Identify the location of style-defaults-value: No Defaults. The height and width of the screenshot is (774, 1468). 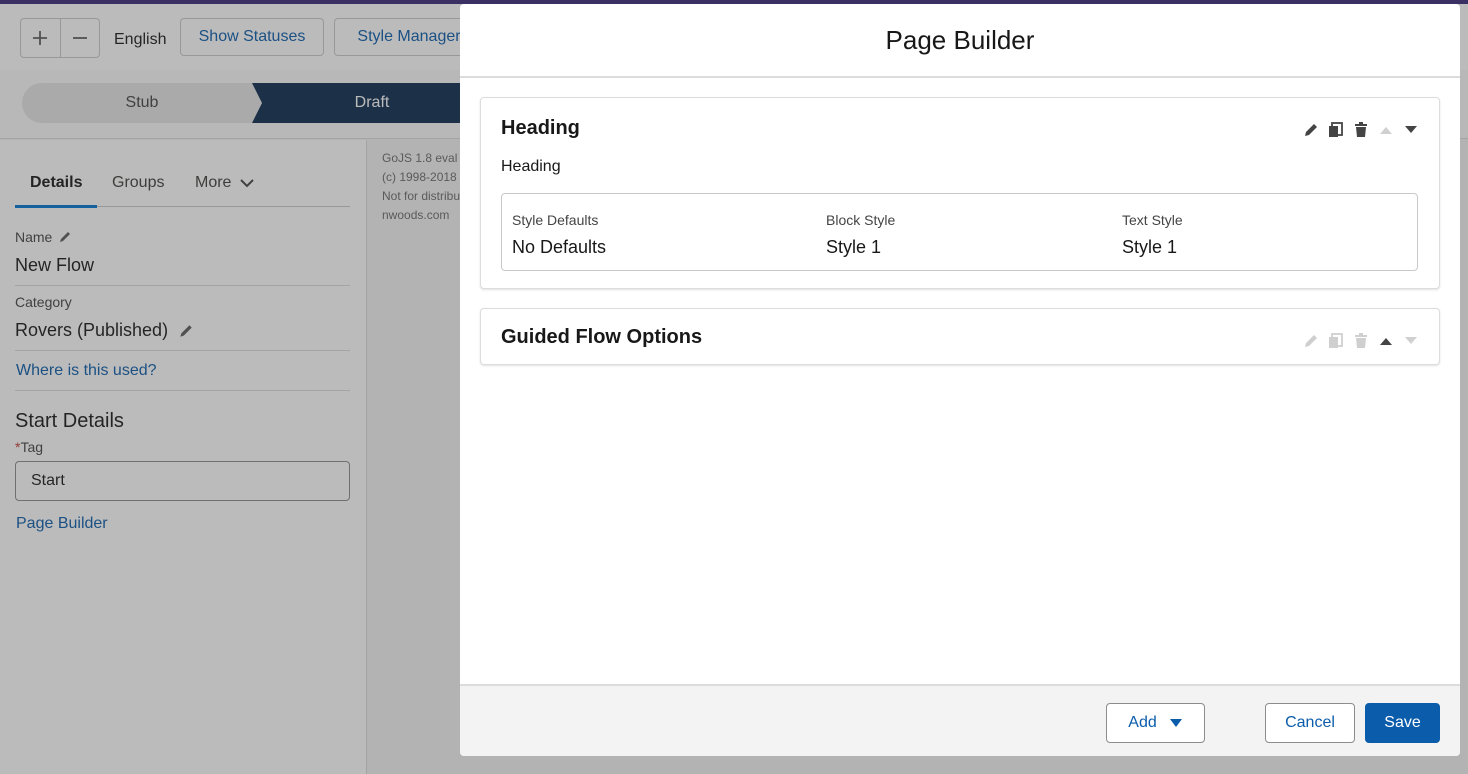
(559, 247).